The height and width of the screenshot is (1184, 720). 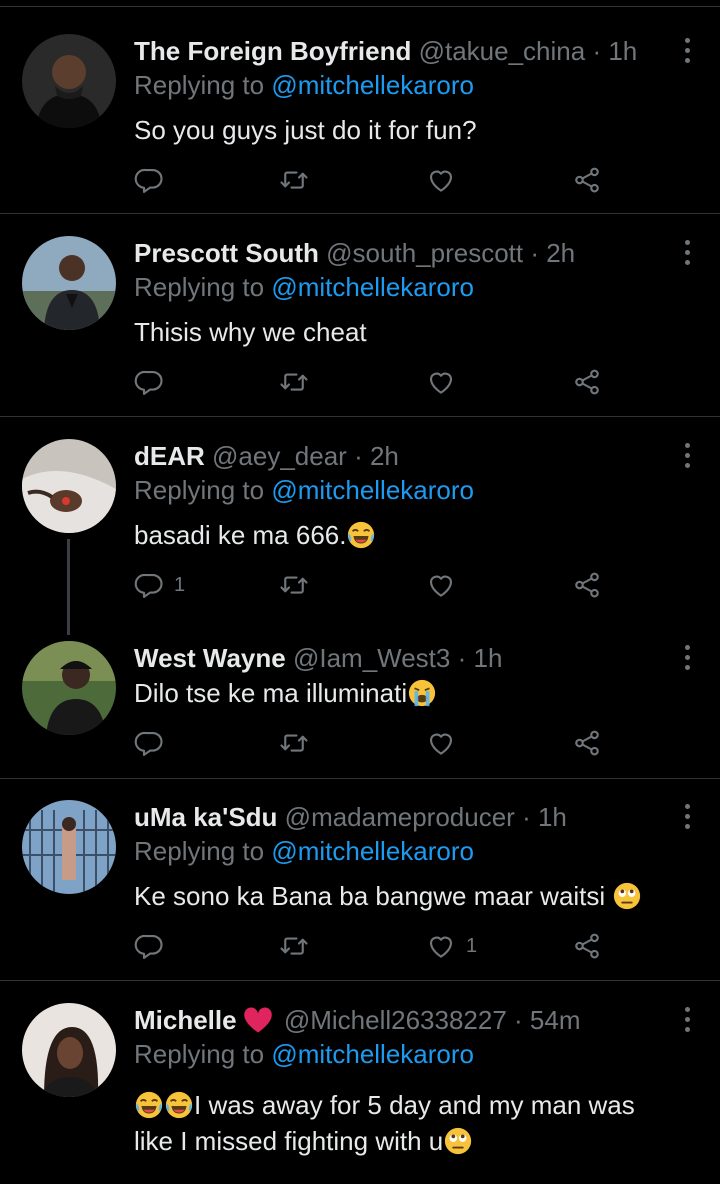 What do you see at coordinates (547, 1020) in the screenshot?
I see `timestamp: · 54m` at bounding box center [547, 1020].